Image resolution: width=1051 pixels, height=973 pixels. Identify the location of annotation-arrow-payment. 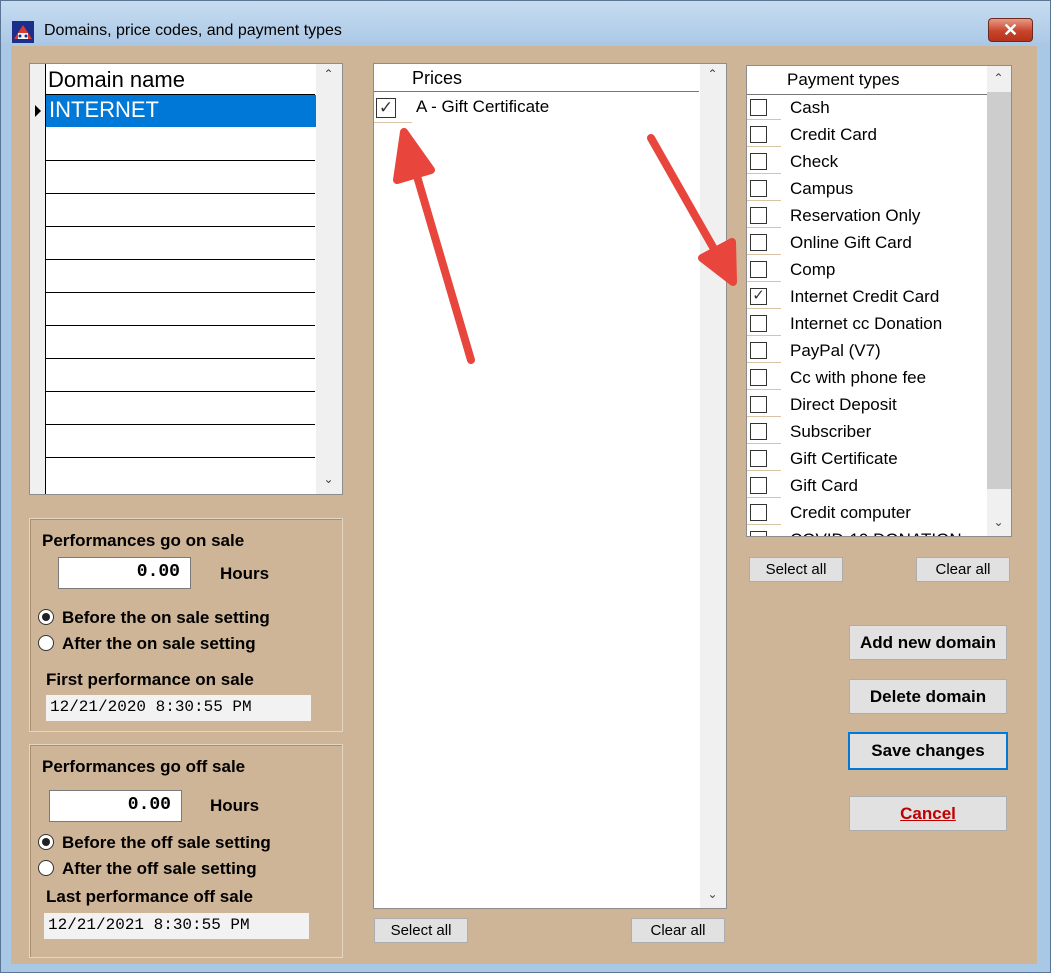
(692, 210).